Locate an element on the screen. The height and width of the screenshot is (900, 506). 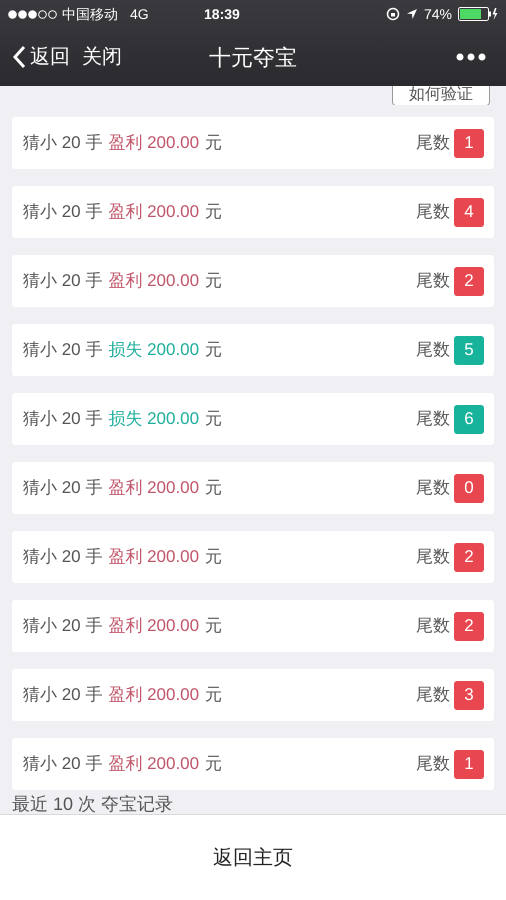
page-title: 十元夺宝 is located at coordinates (253, 58).